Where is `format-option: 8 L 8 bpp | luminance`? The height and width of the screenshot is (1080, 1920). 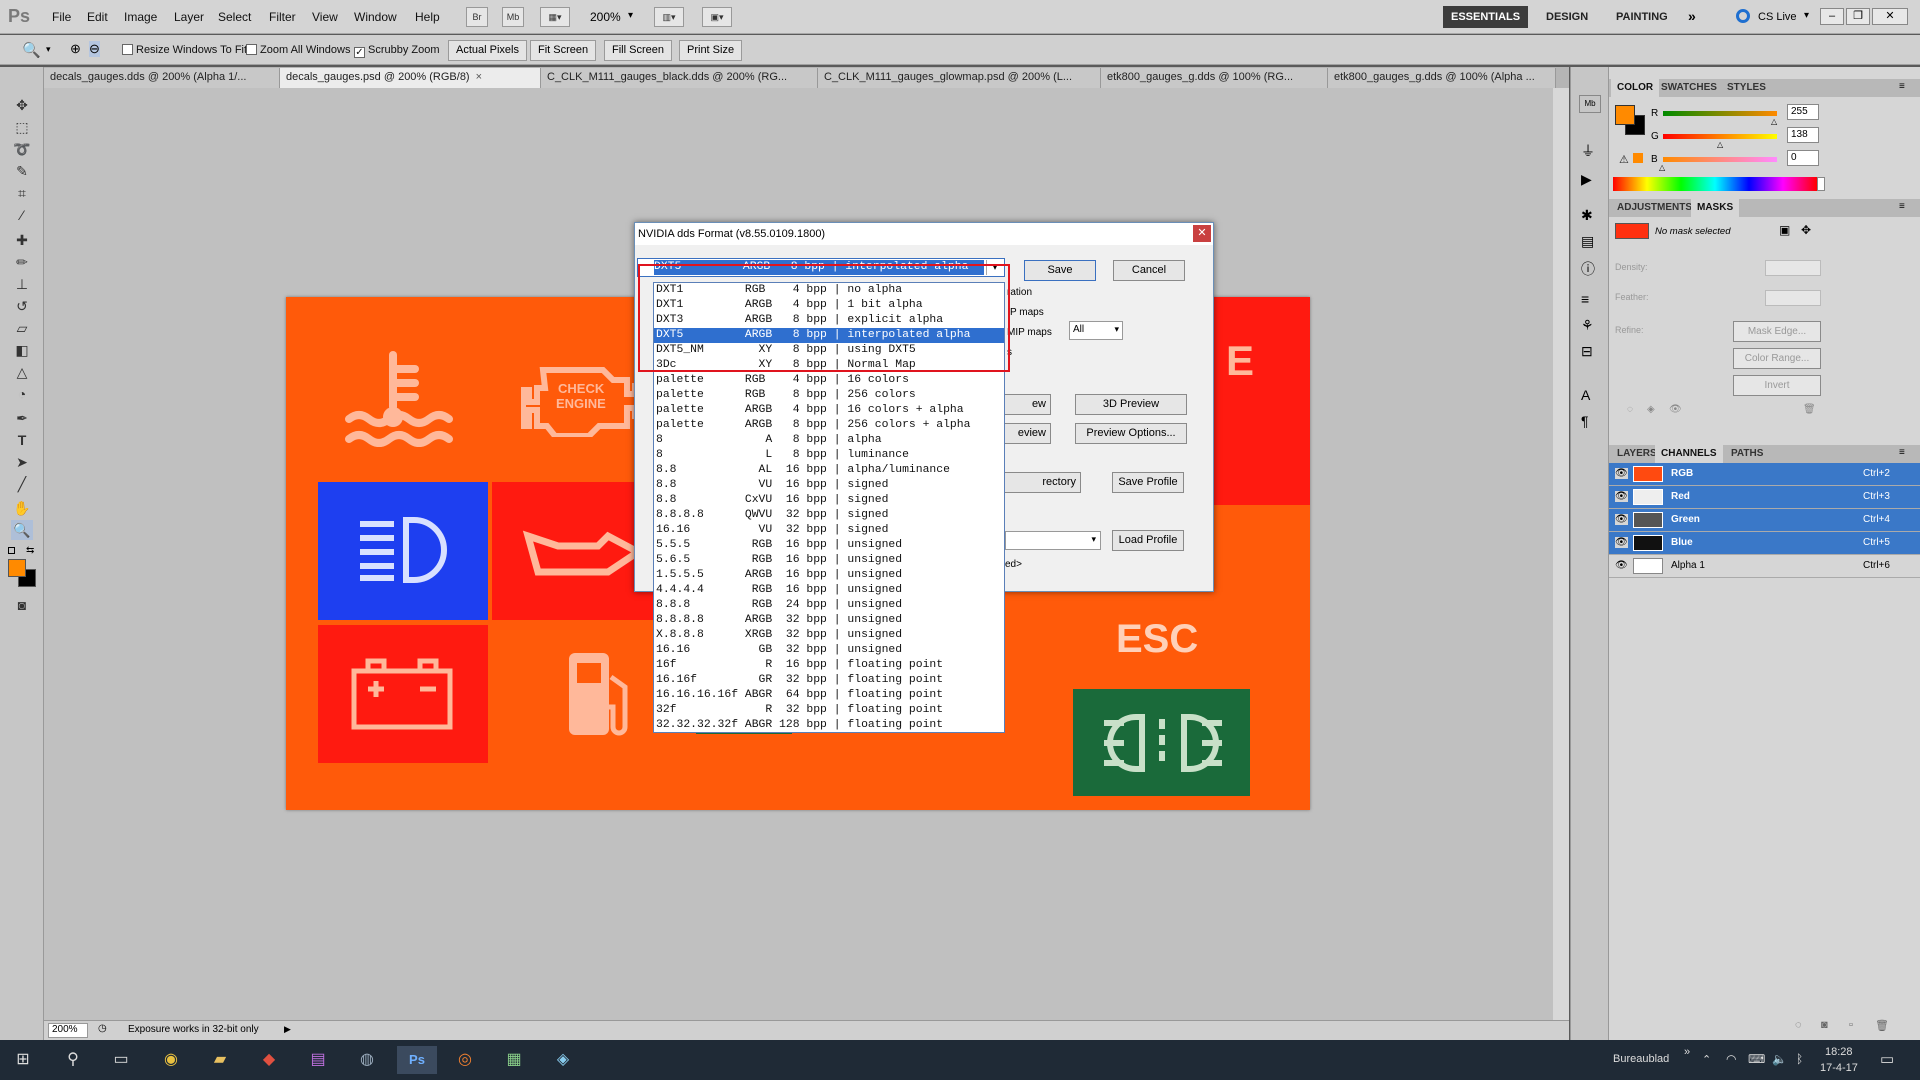
format-option: 8 L 8 bpp | luminance is located at coordinates (829, 455).